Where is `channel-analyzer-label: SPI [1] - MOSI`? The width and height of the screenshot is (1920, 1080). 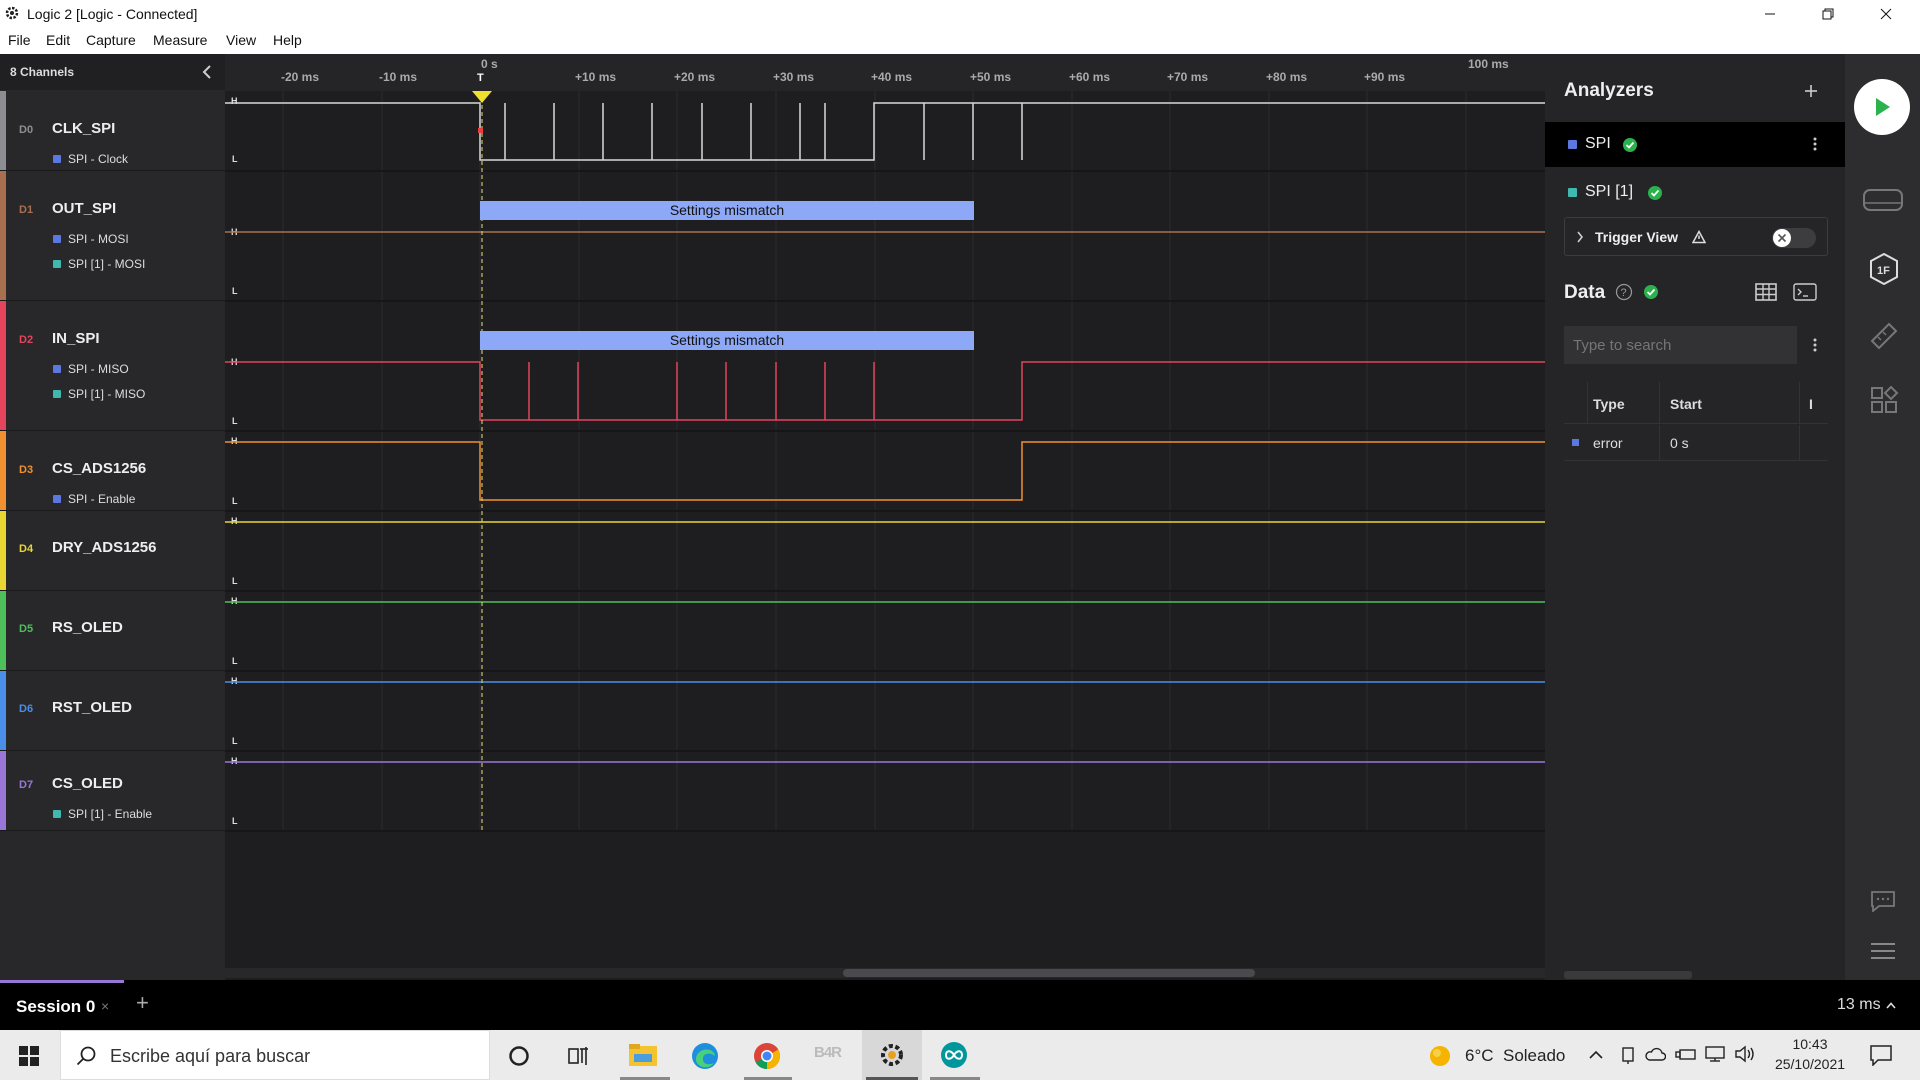 channel-analyzer-label: SPI [1] - MOSI is located at coordinates (99, 264).